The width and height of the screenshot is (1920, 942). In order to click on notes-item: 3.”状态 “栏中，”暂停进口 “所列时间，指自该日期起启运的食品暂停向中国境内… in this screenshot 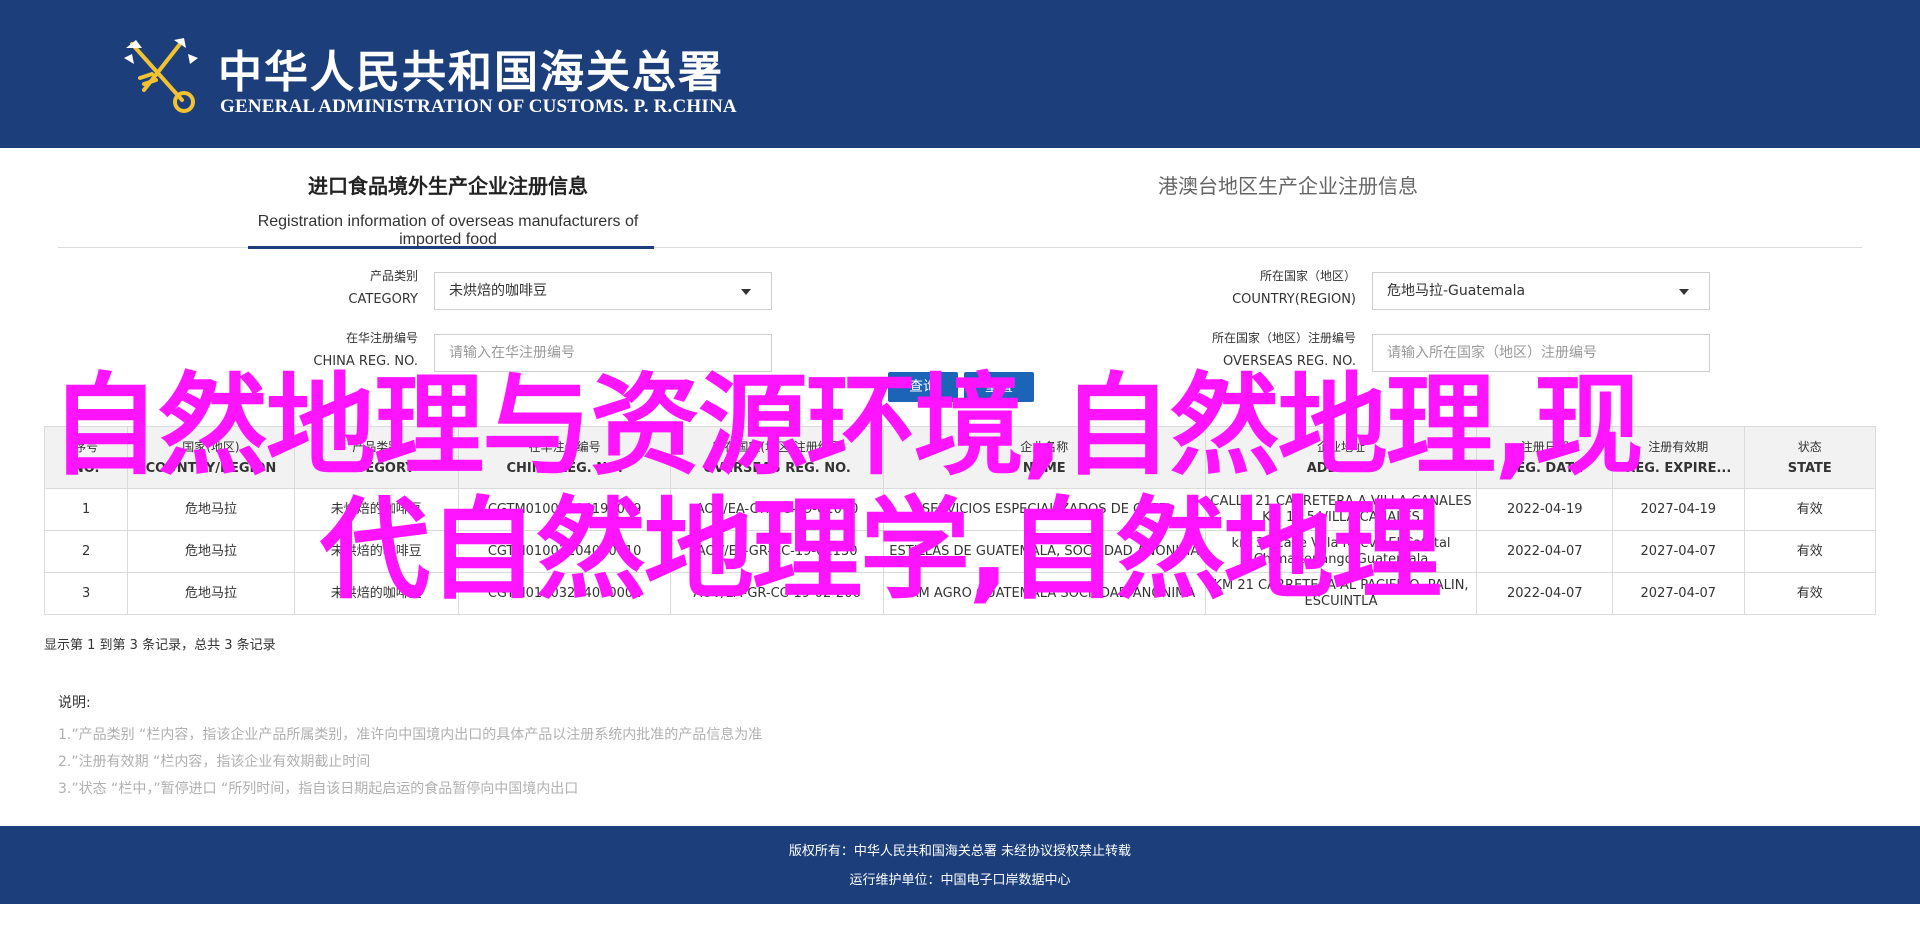, I will do `click(318, 789)`.